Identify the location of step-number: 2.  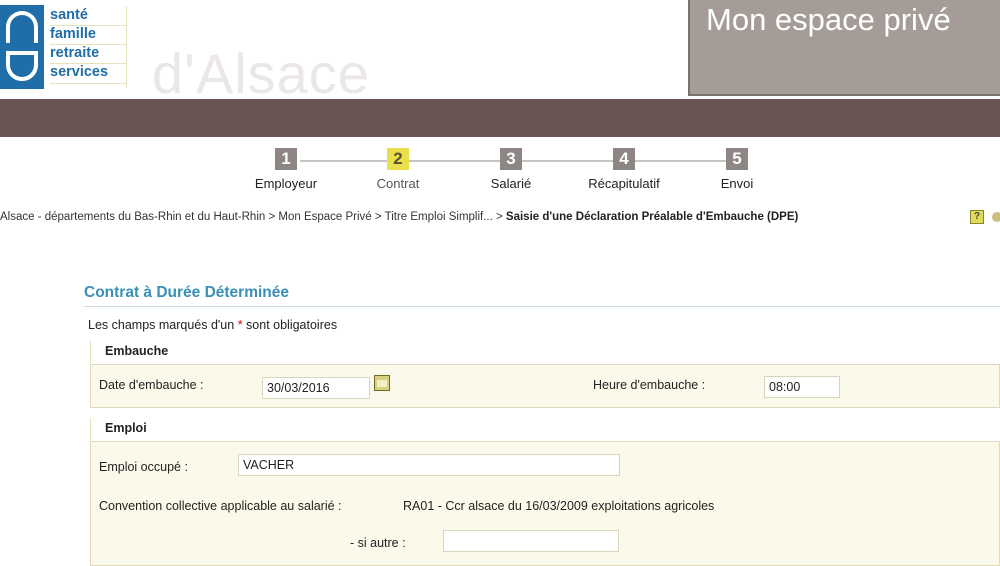
(398, 159).